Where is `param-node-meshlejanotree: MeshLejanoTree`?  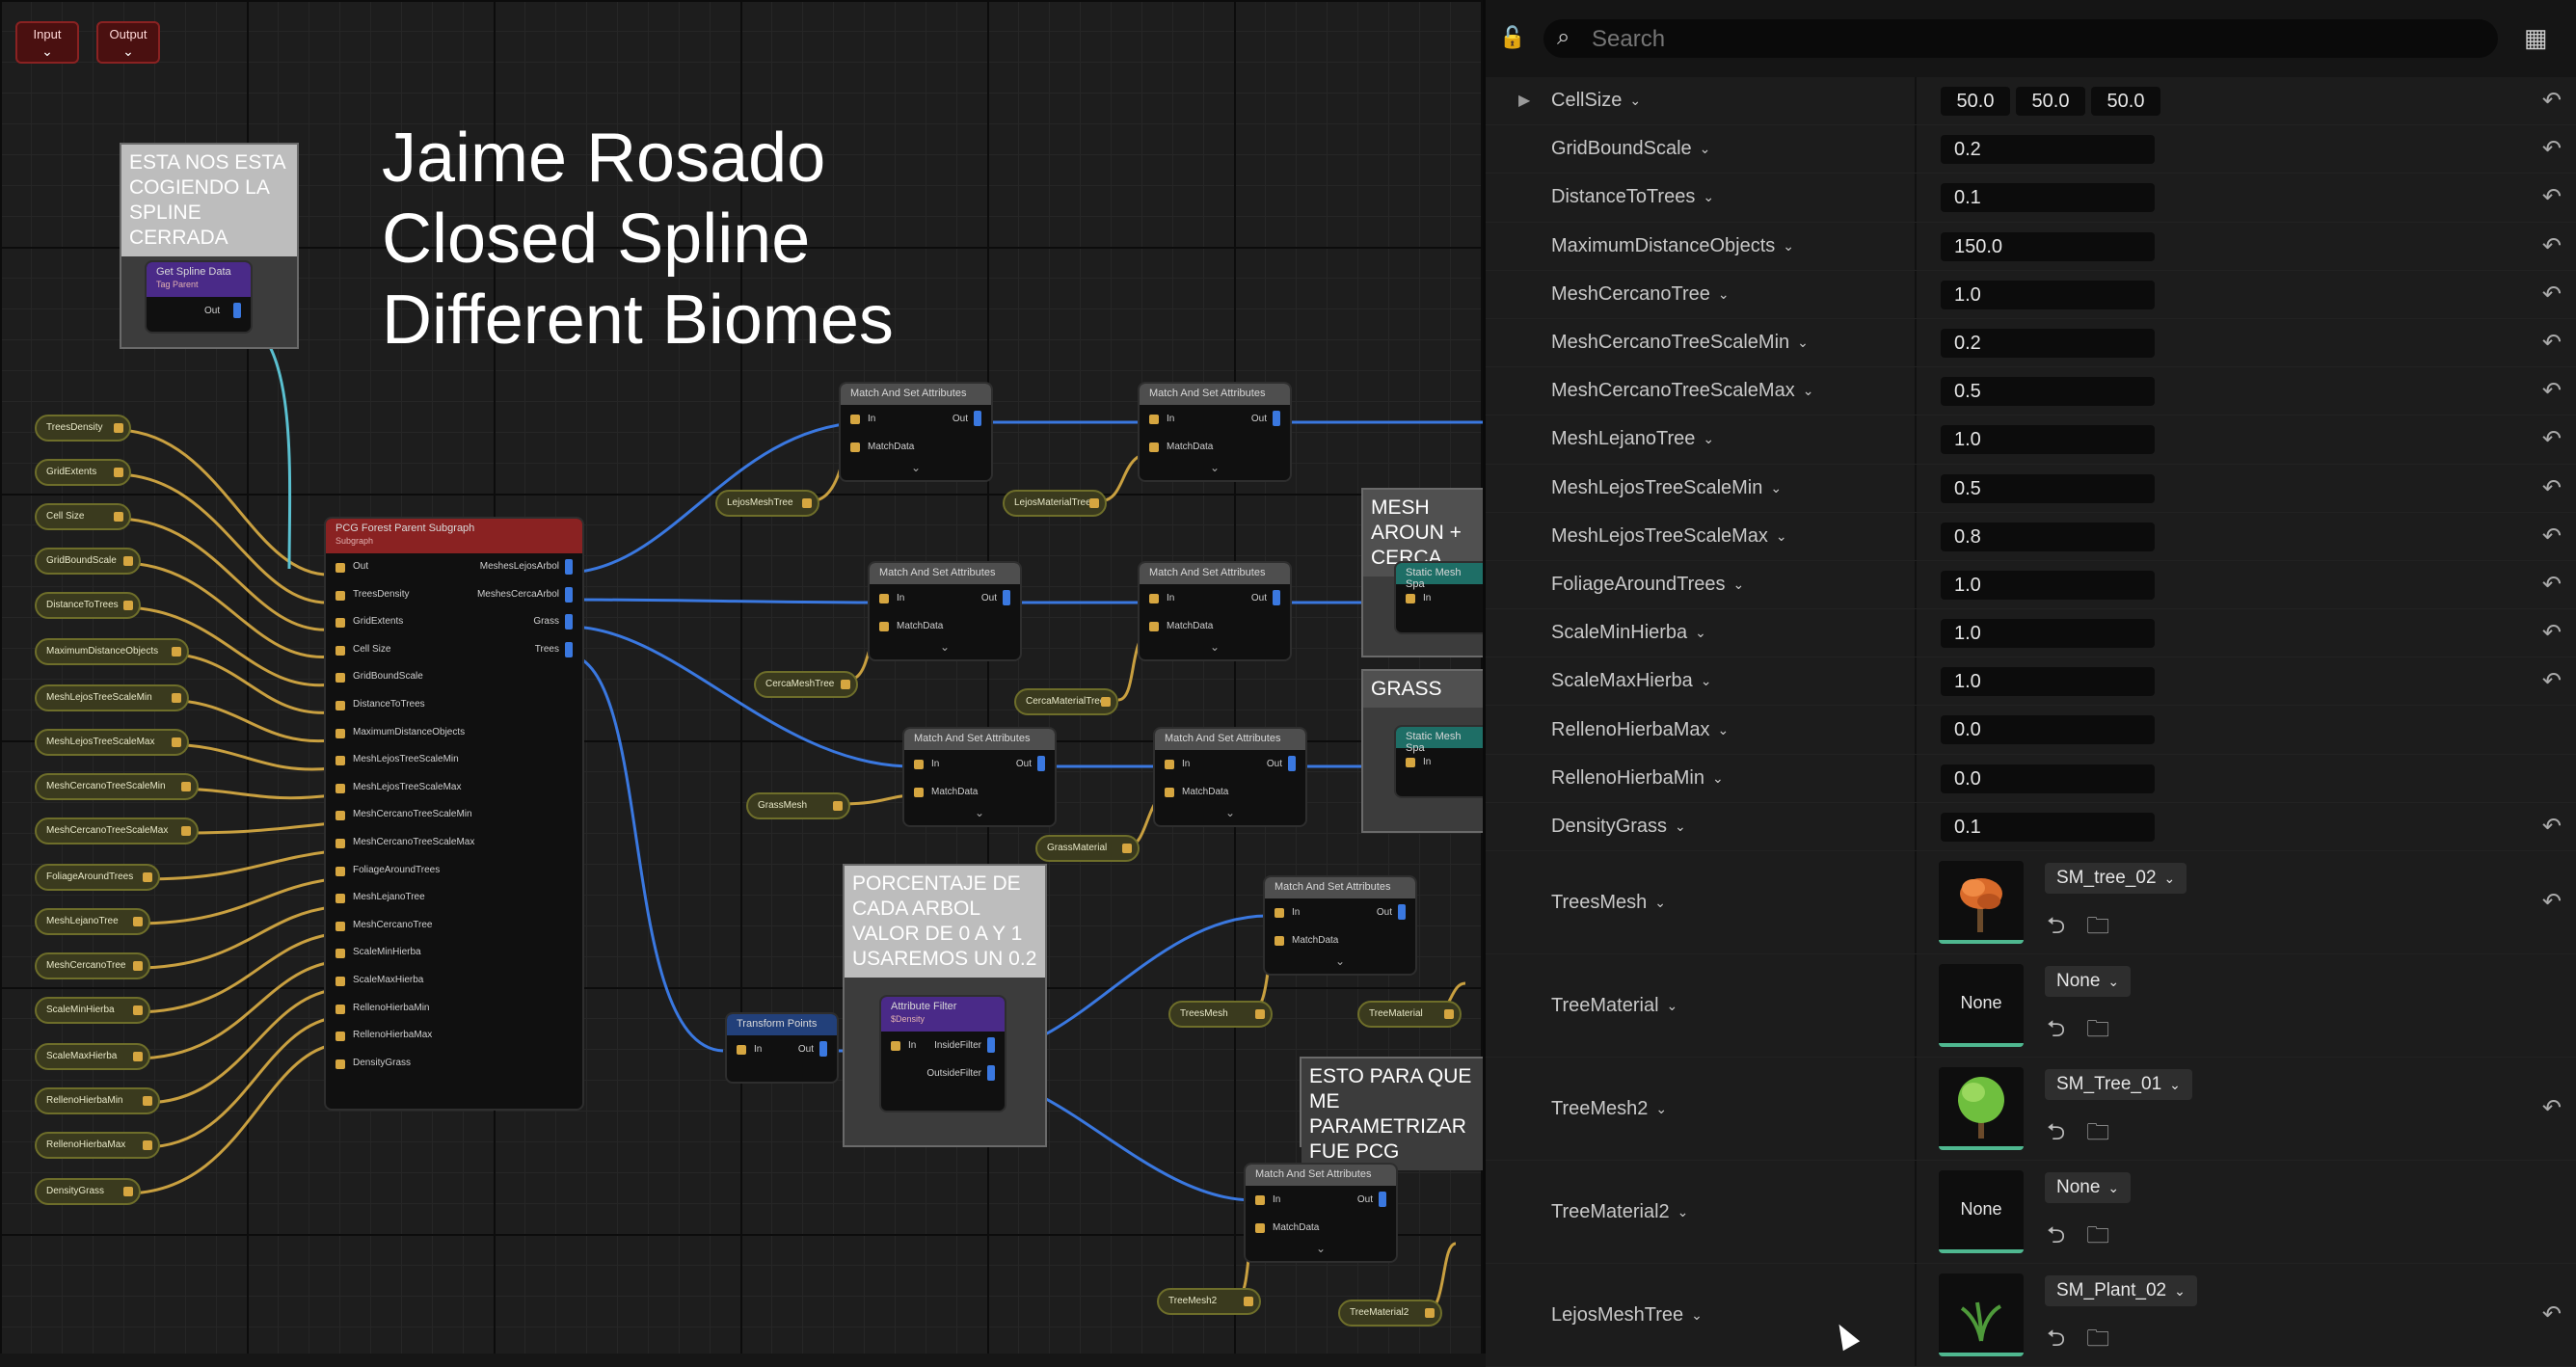 param-node-meshlejanotree: MeshLejanoTree is located at coordinates (93, 921).